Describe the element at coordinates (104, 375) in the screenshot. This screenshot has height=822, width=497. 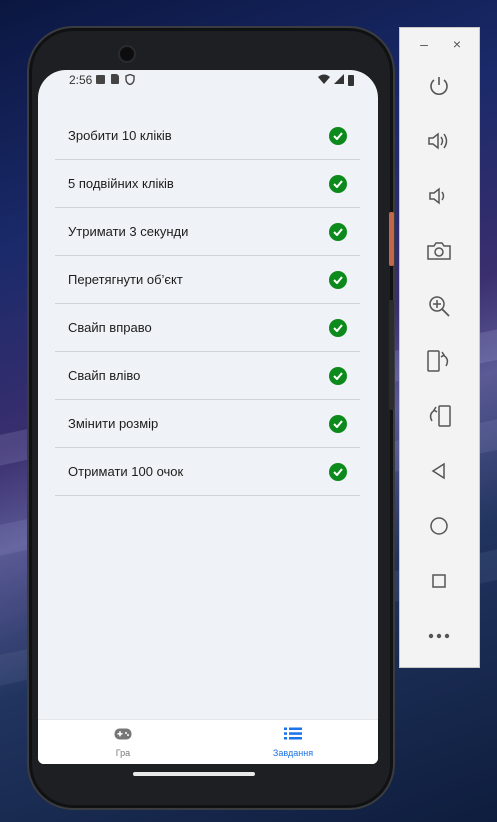
I see `task-label: Свайп вліво` at that location.